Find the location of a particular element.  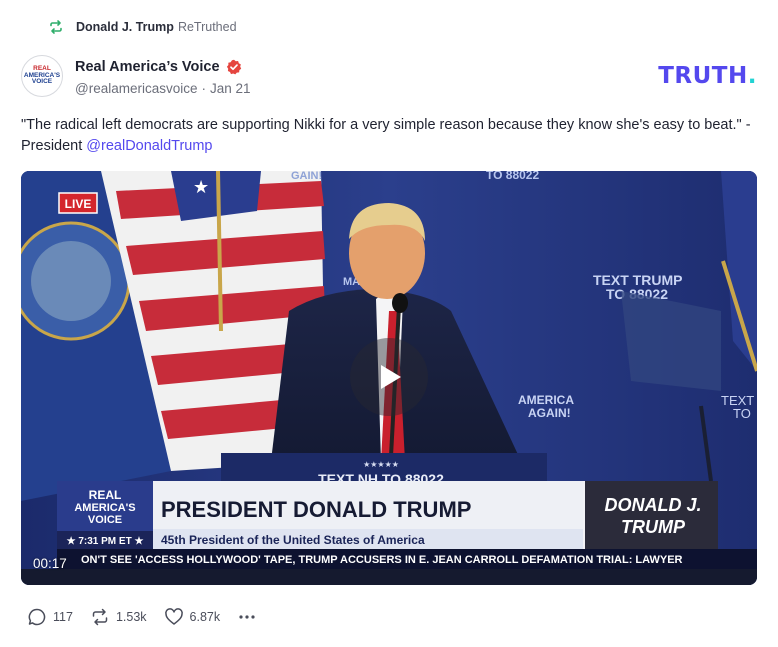

like-count: 6.87k is located at coordinates (205, 617).